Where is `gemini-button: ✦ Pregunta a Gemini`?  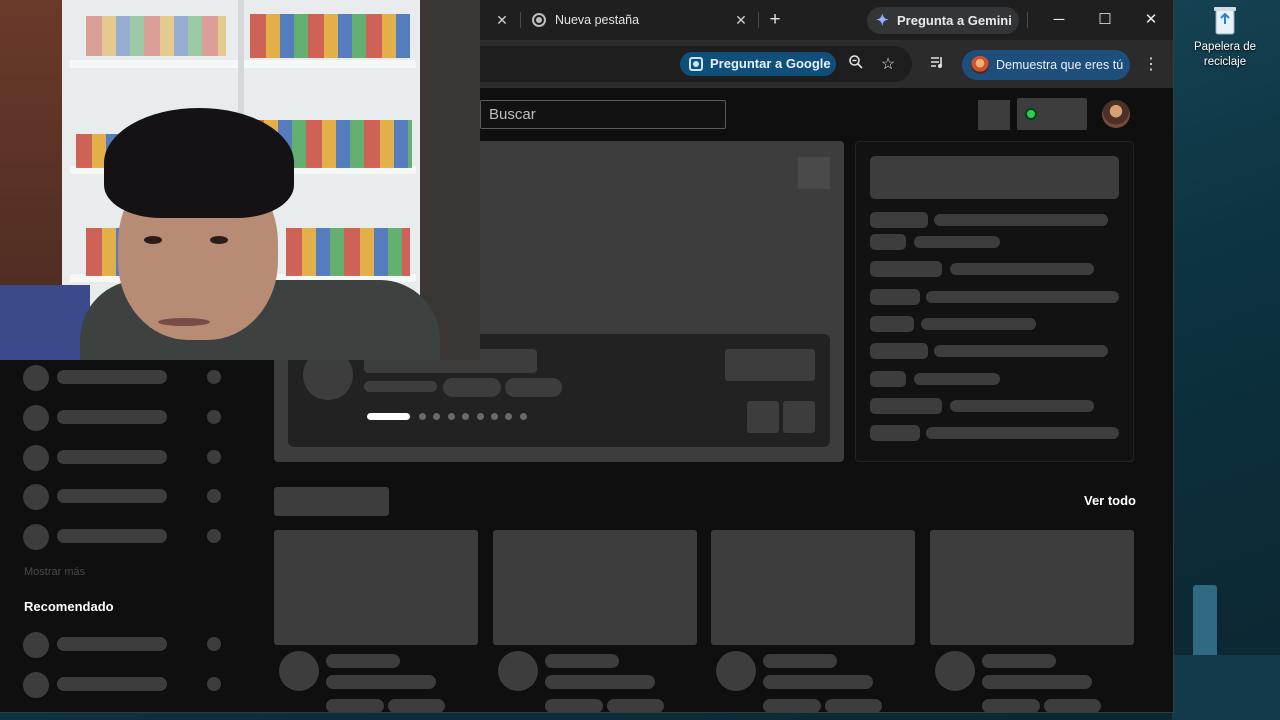 gemini-button: ✦ Pregunta a Gemini is located at coordinates (943, 20).